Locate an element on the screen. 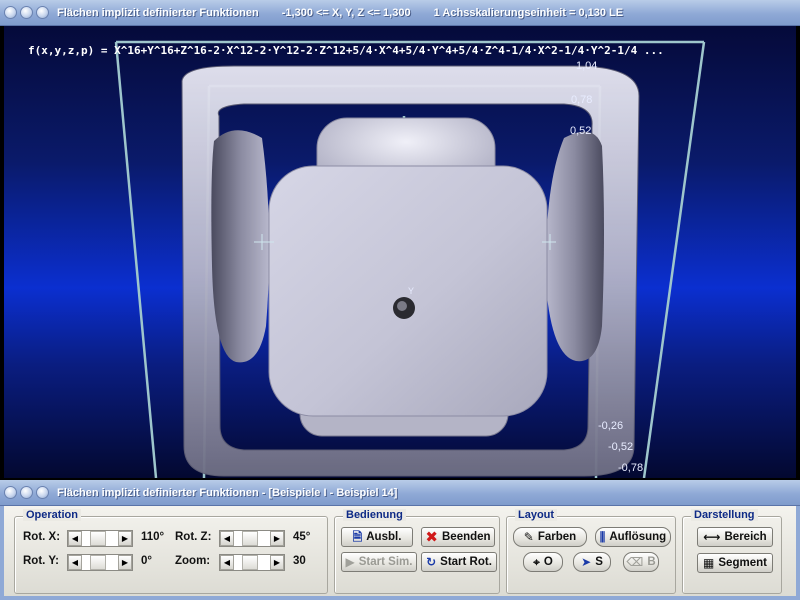 The image size is (800, 600). close-x-icon: ✖ is located at coordinates (431, 537).